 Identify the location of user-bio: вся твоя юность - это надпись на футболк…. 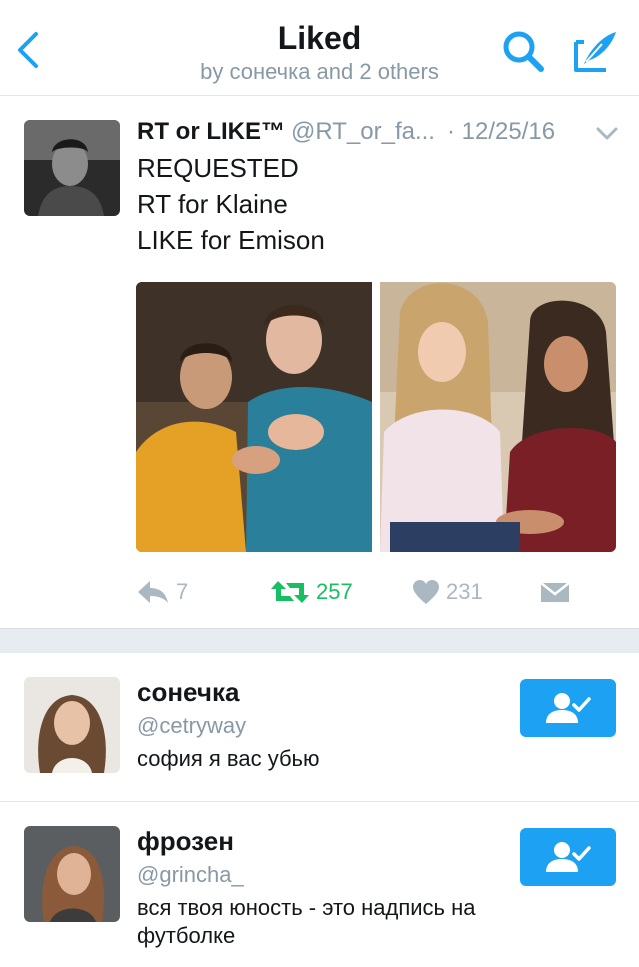
(306, 921).